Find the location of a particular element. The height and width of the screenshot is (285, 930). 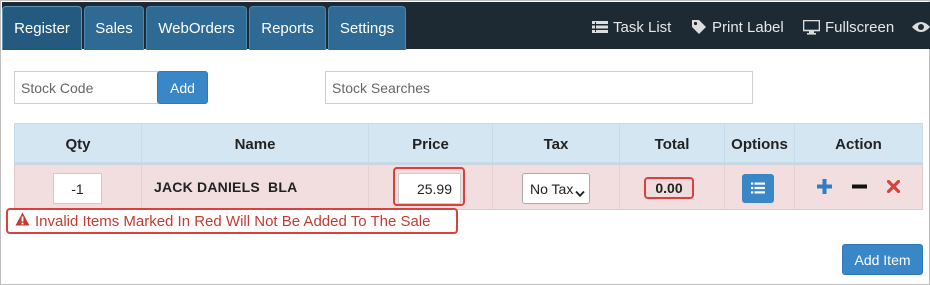

add-stock-button: Add is located at coordinates (182, 87).